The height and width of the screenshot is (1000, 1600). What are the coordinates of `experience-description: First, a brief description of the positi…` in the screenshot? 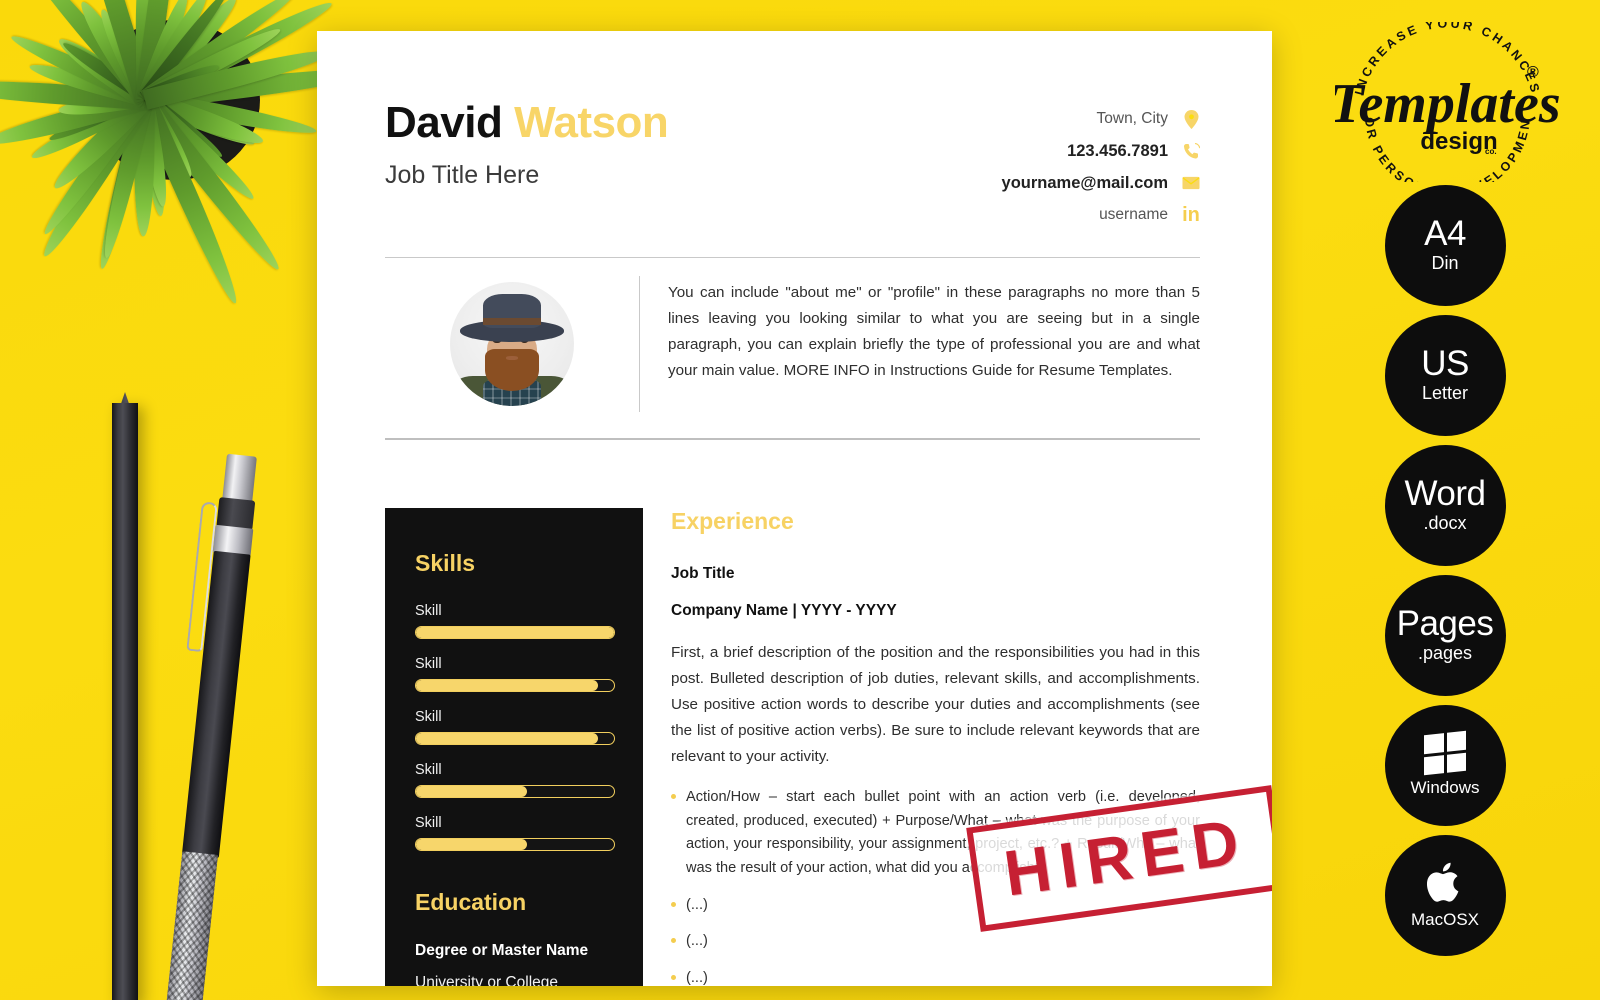 It's located at (935, 704).